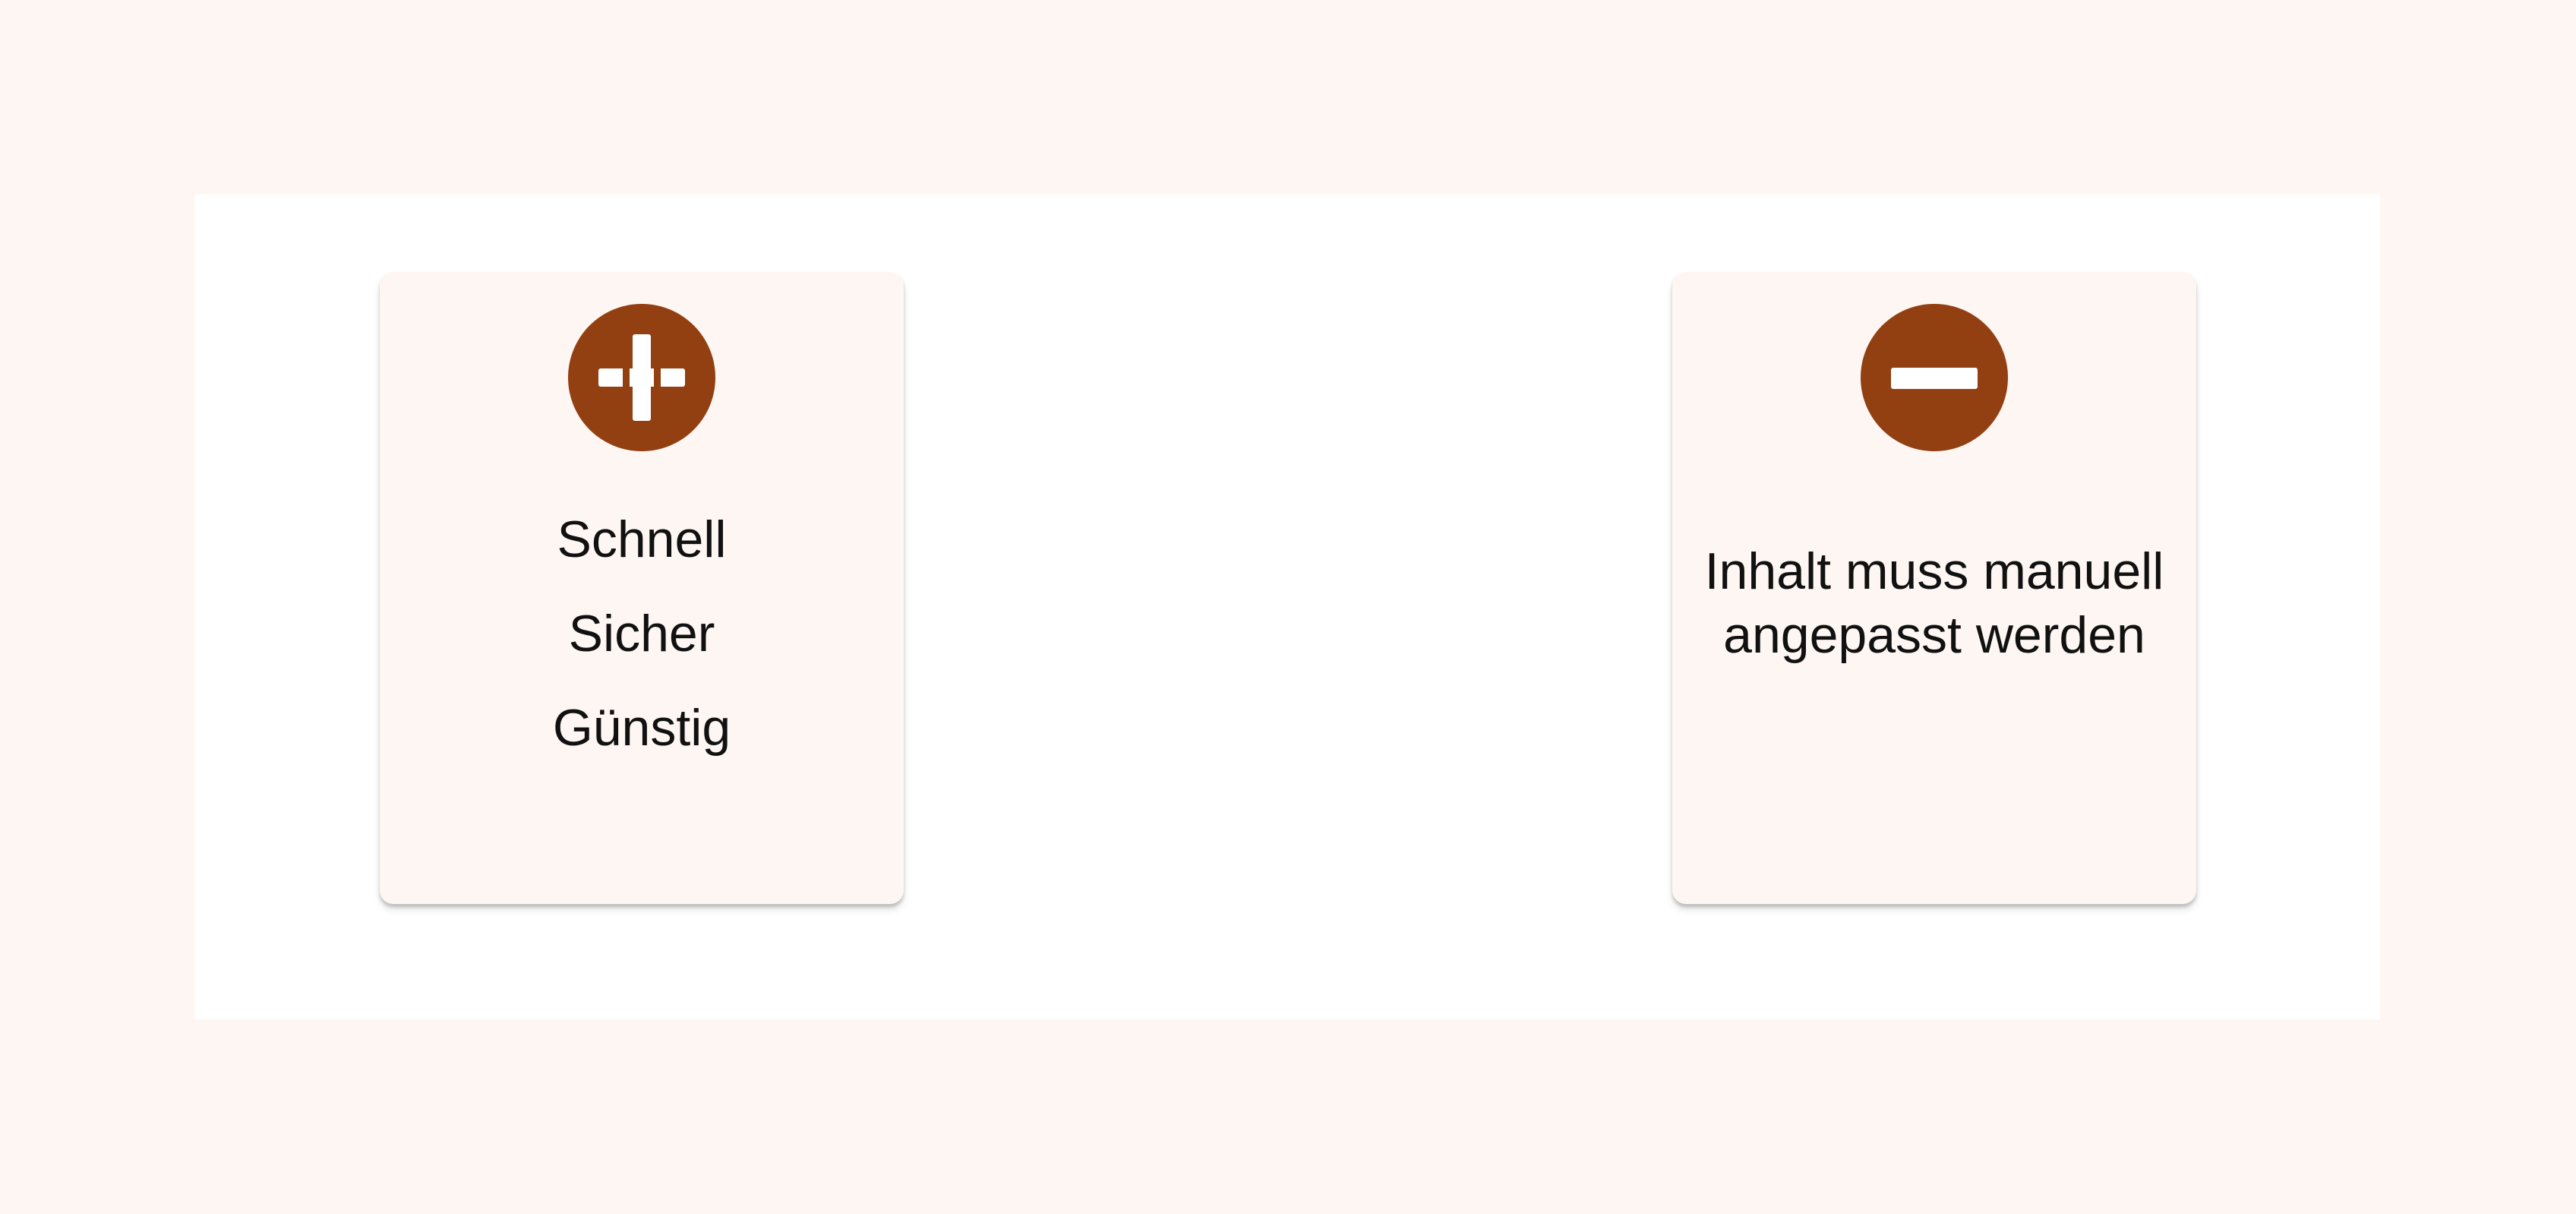 The height and width of the screenshot is (1214, 2576). What do you see at coordinates (642, 539) in the screenshot?
I see `pros-item-schnell: Schnell` at bounding box center [642, 539].